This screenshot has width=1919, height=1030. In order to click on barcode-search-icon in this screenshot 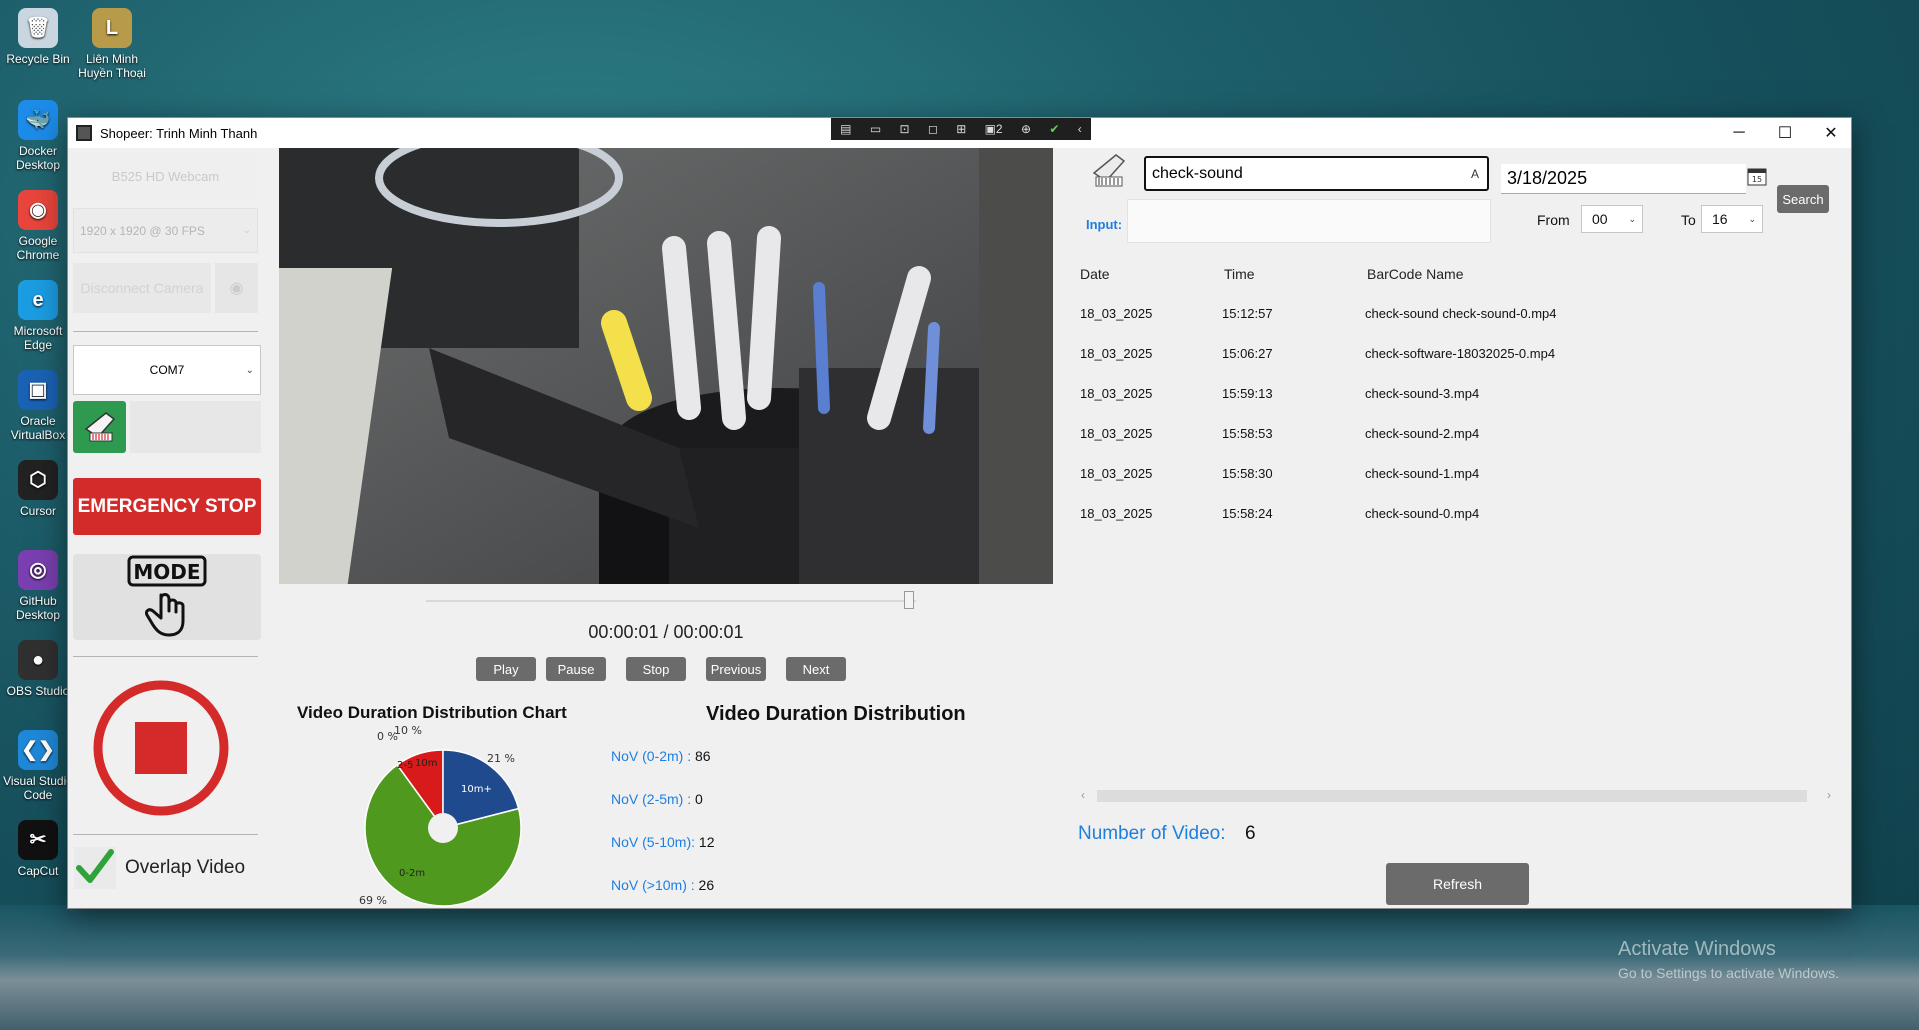, I will do `click(1108, 169)`.